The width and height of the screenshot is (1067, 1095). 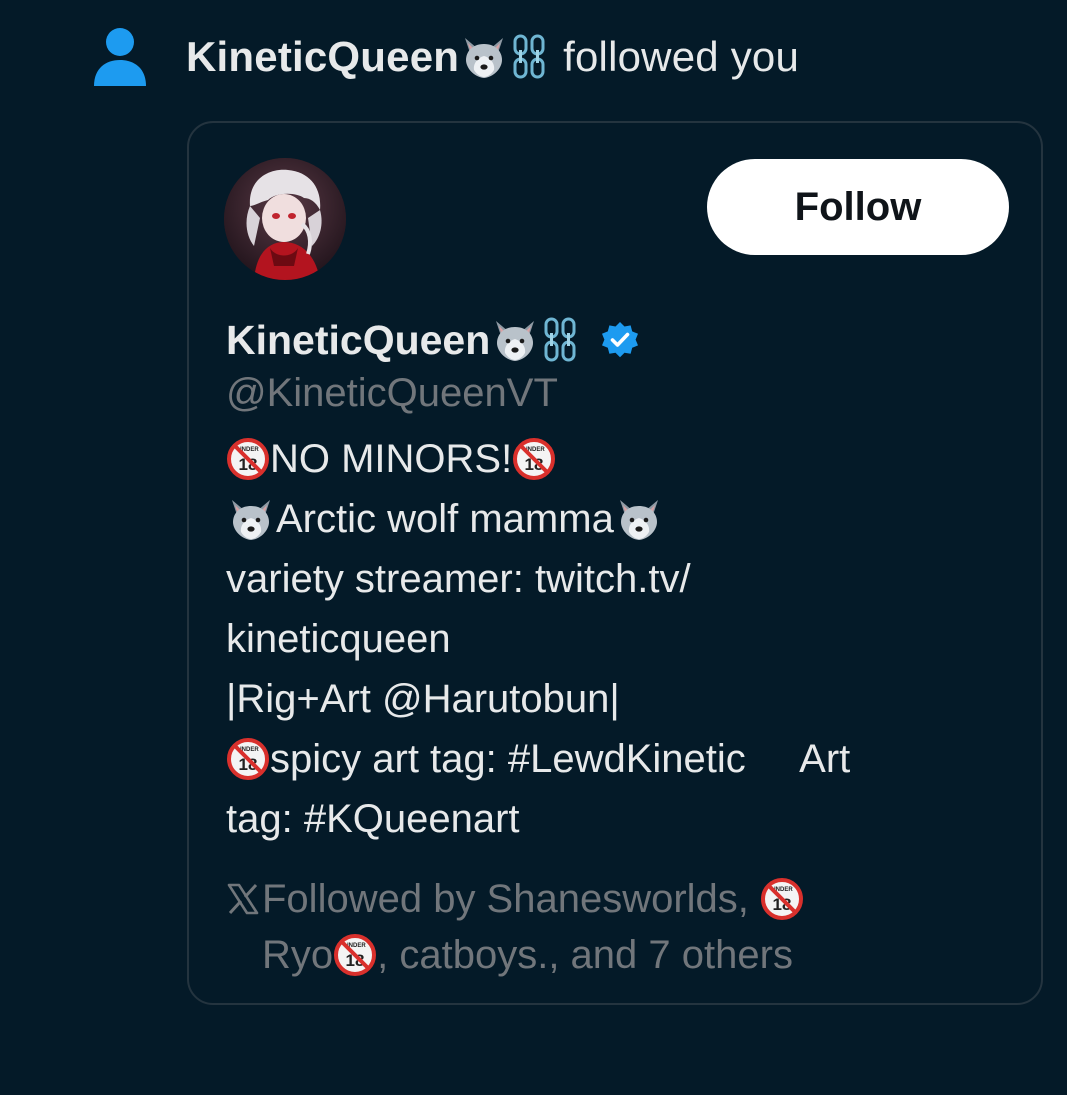 What do you see at coordinates (458, 579) in the screenshot?
I see `bio-text: variety streamer: twitch.tv/` at bounding box center [458, 579].